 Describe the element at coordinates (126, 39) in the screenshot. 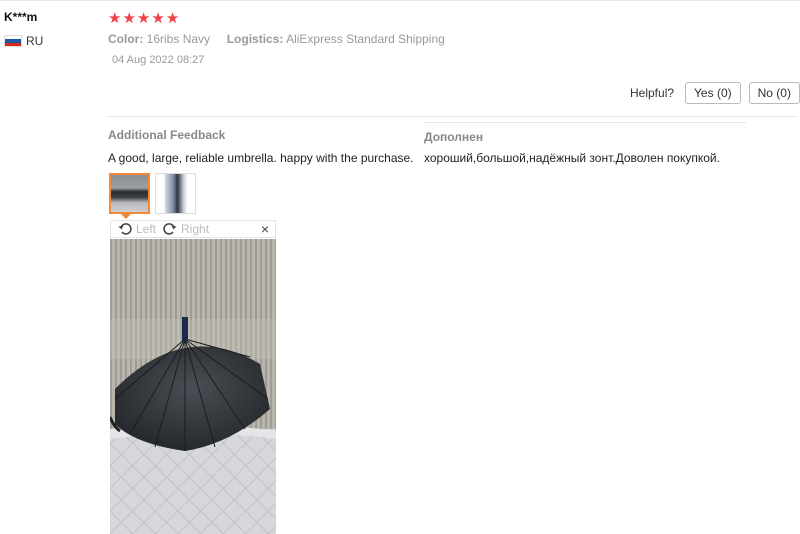

I see `color-label: Color:` at that location.